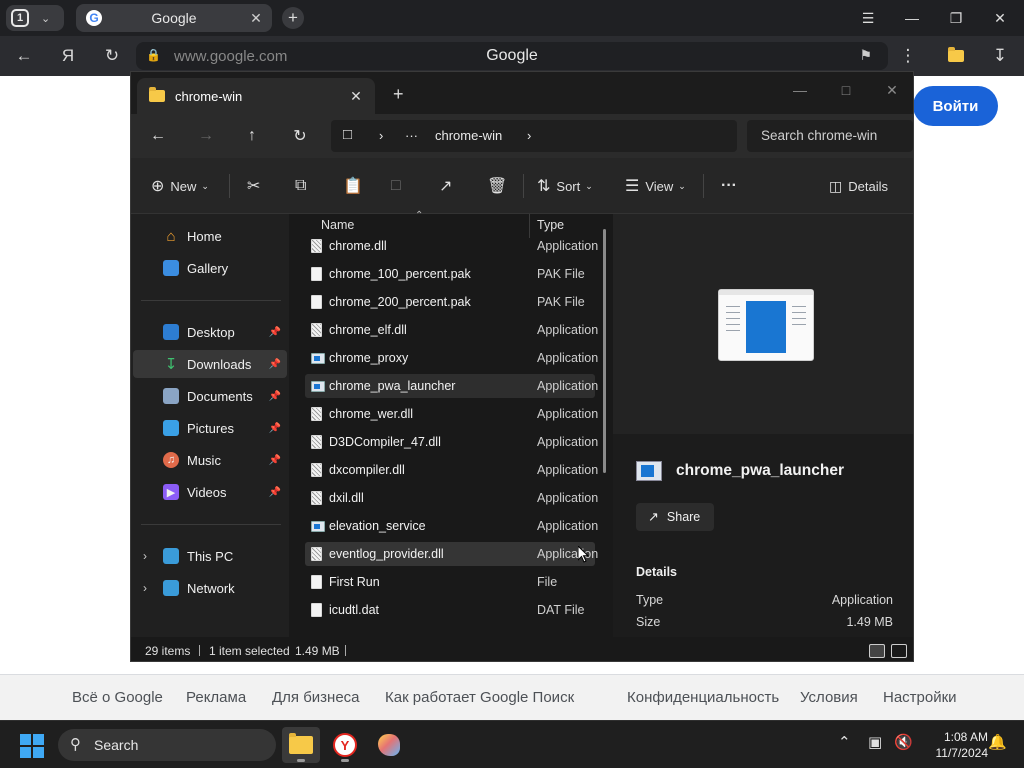  Describe the element at coordinates (912, 18) in the screenshot. I see `browser-minimize-button: —` at that location.